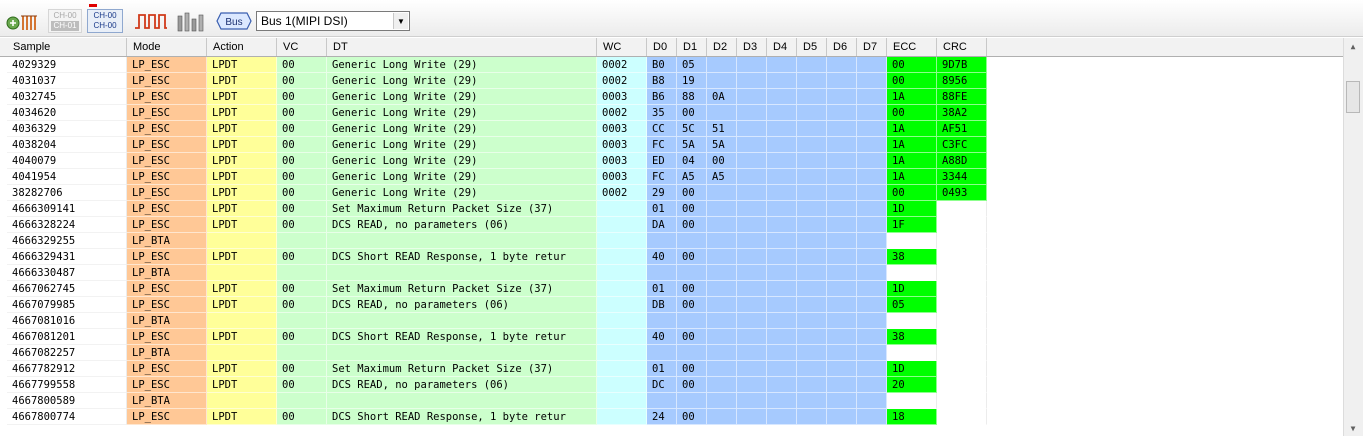 The height and width of the screenshot is (436, 1363). I want to click on column-header-ecc: ECC, so click(912, 47).